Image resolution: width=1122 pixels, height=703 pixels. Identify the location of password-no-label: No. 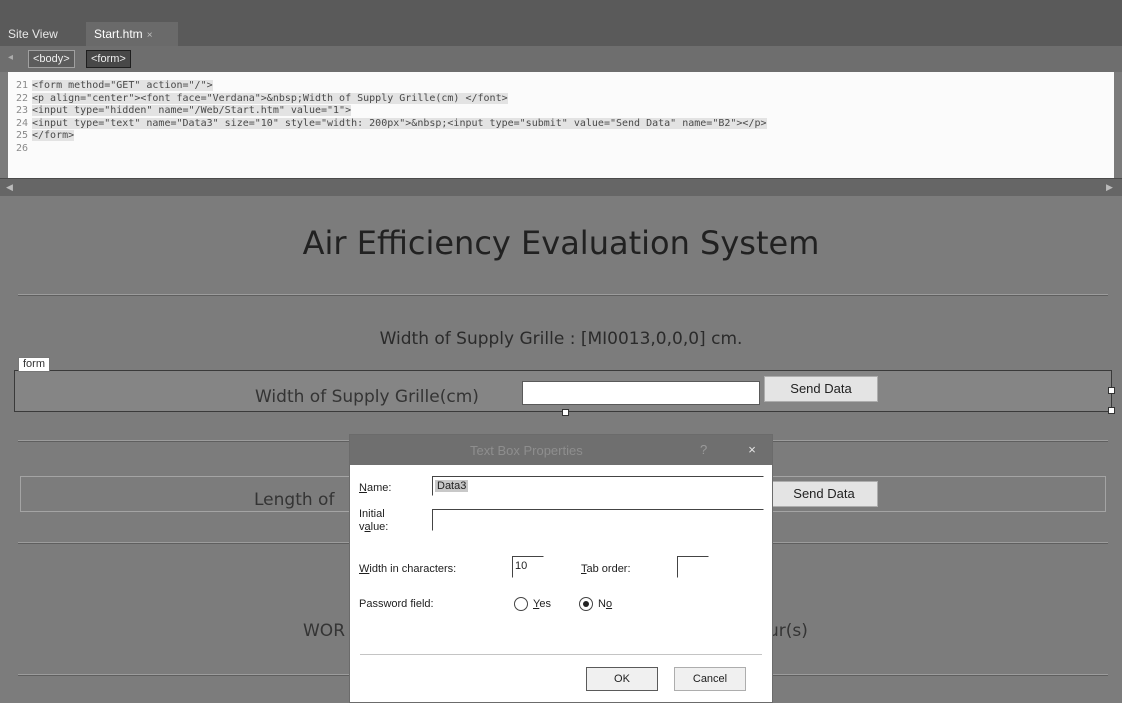
(605, 604).